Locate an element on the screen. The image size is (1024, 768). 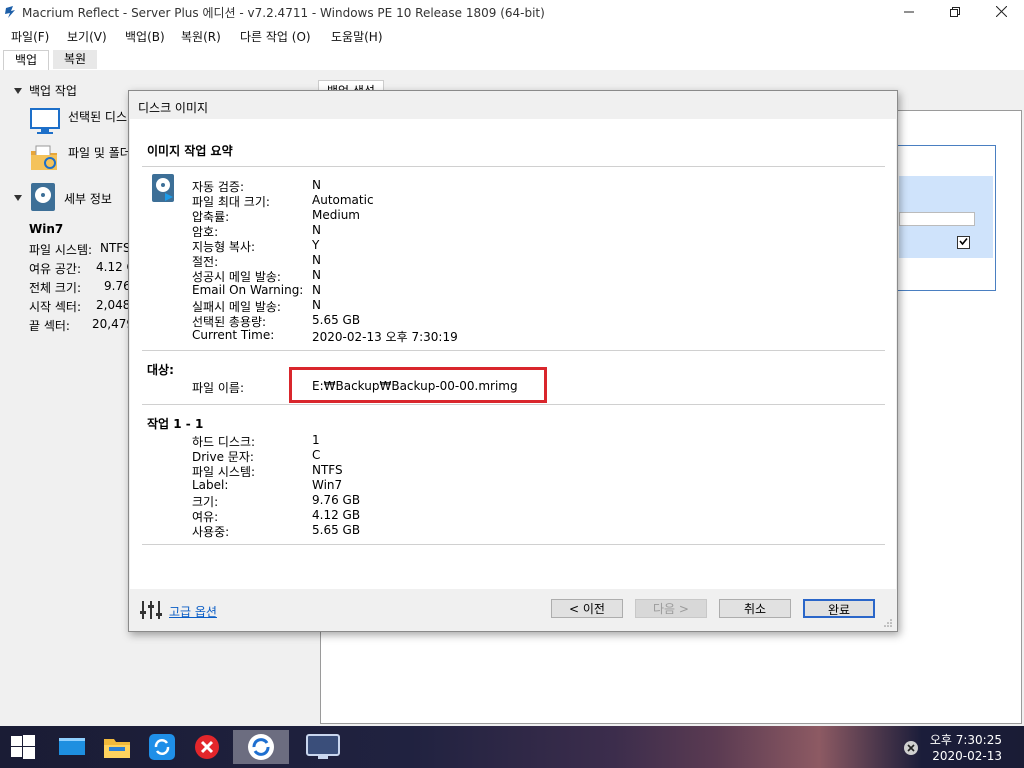
collapse-icon is located at coordinates (18, 91).